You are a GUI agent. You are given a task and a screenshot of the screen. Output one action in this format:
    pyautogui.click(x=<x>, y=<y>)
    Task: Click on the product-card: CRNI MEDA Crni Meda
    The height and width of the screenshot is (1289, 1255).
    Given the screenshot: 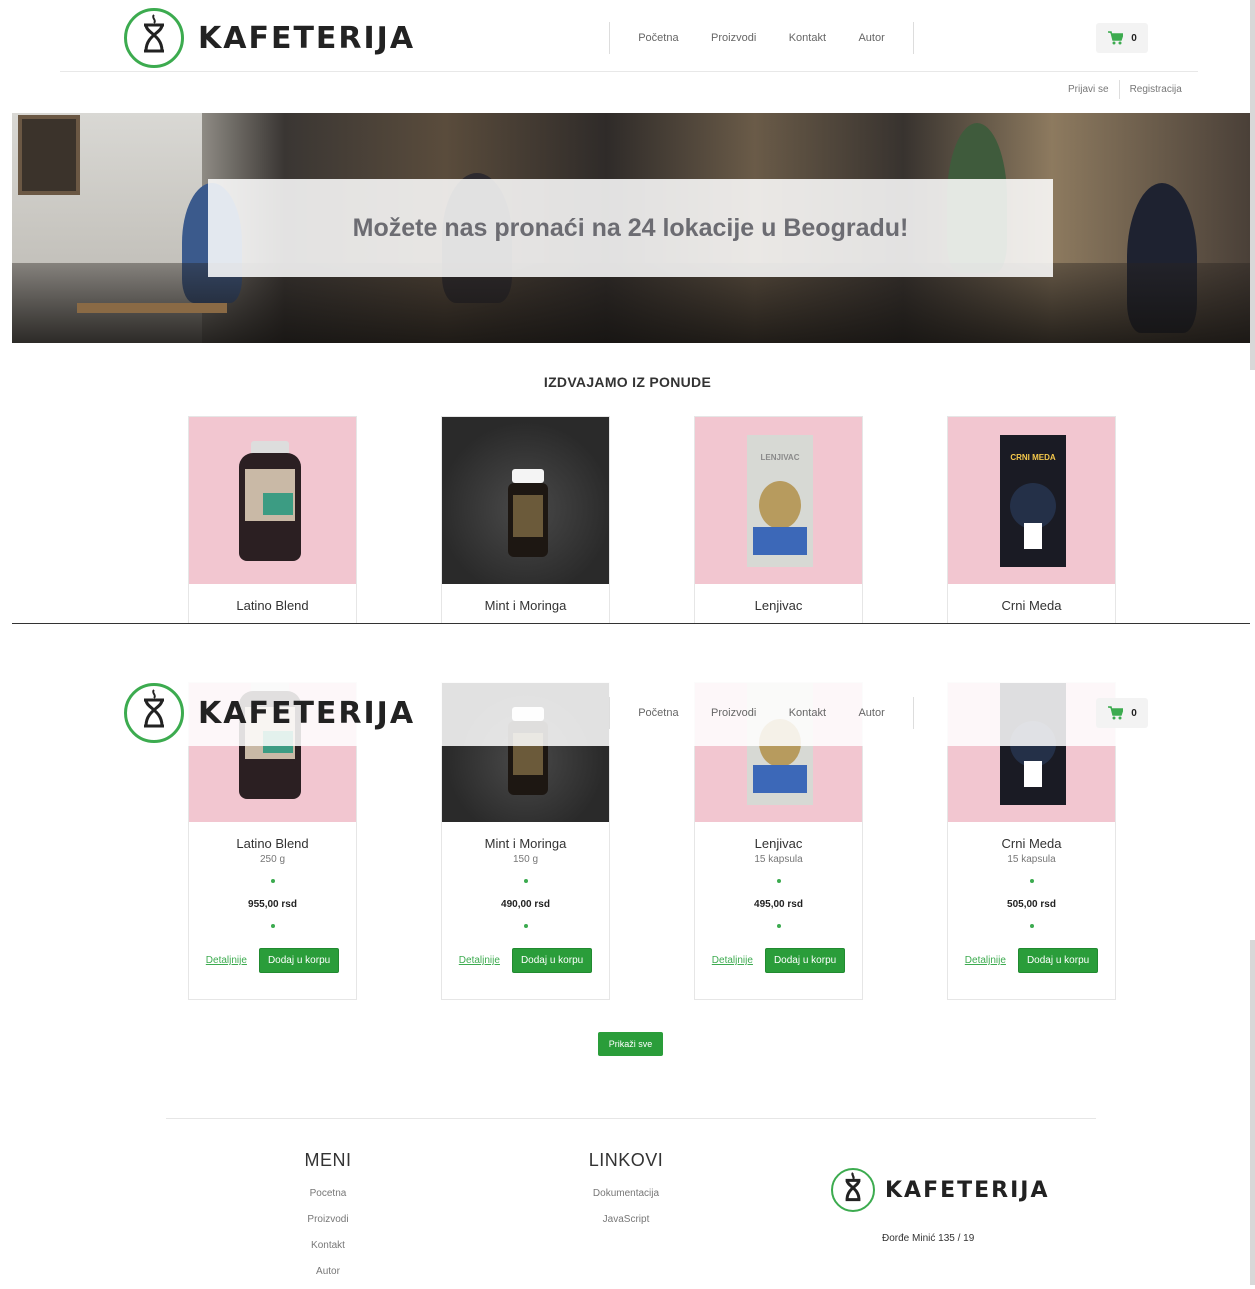 What is the action you would take?
    pyautogui.click(x=1031, y=520)
    